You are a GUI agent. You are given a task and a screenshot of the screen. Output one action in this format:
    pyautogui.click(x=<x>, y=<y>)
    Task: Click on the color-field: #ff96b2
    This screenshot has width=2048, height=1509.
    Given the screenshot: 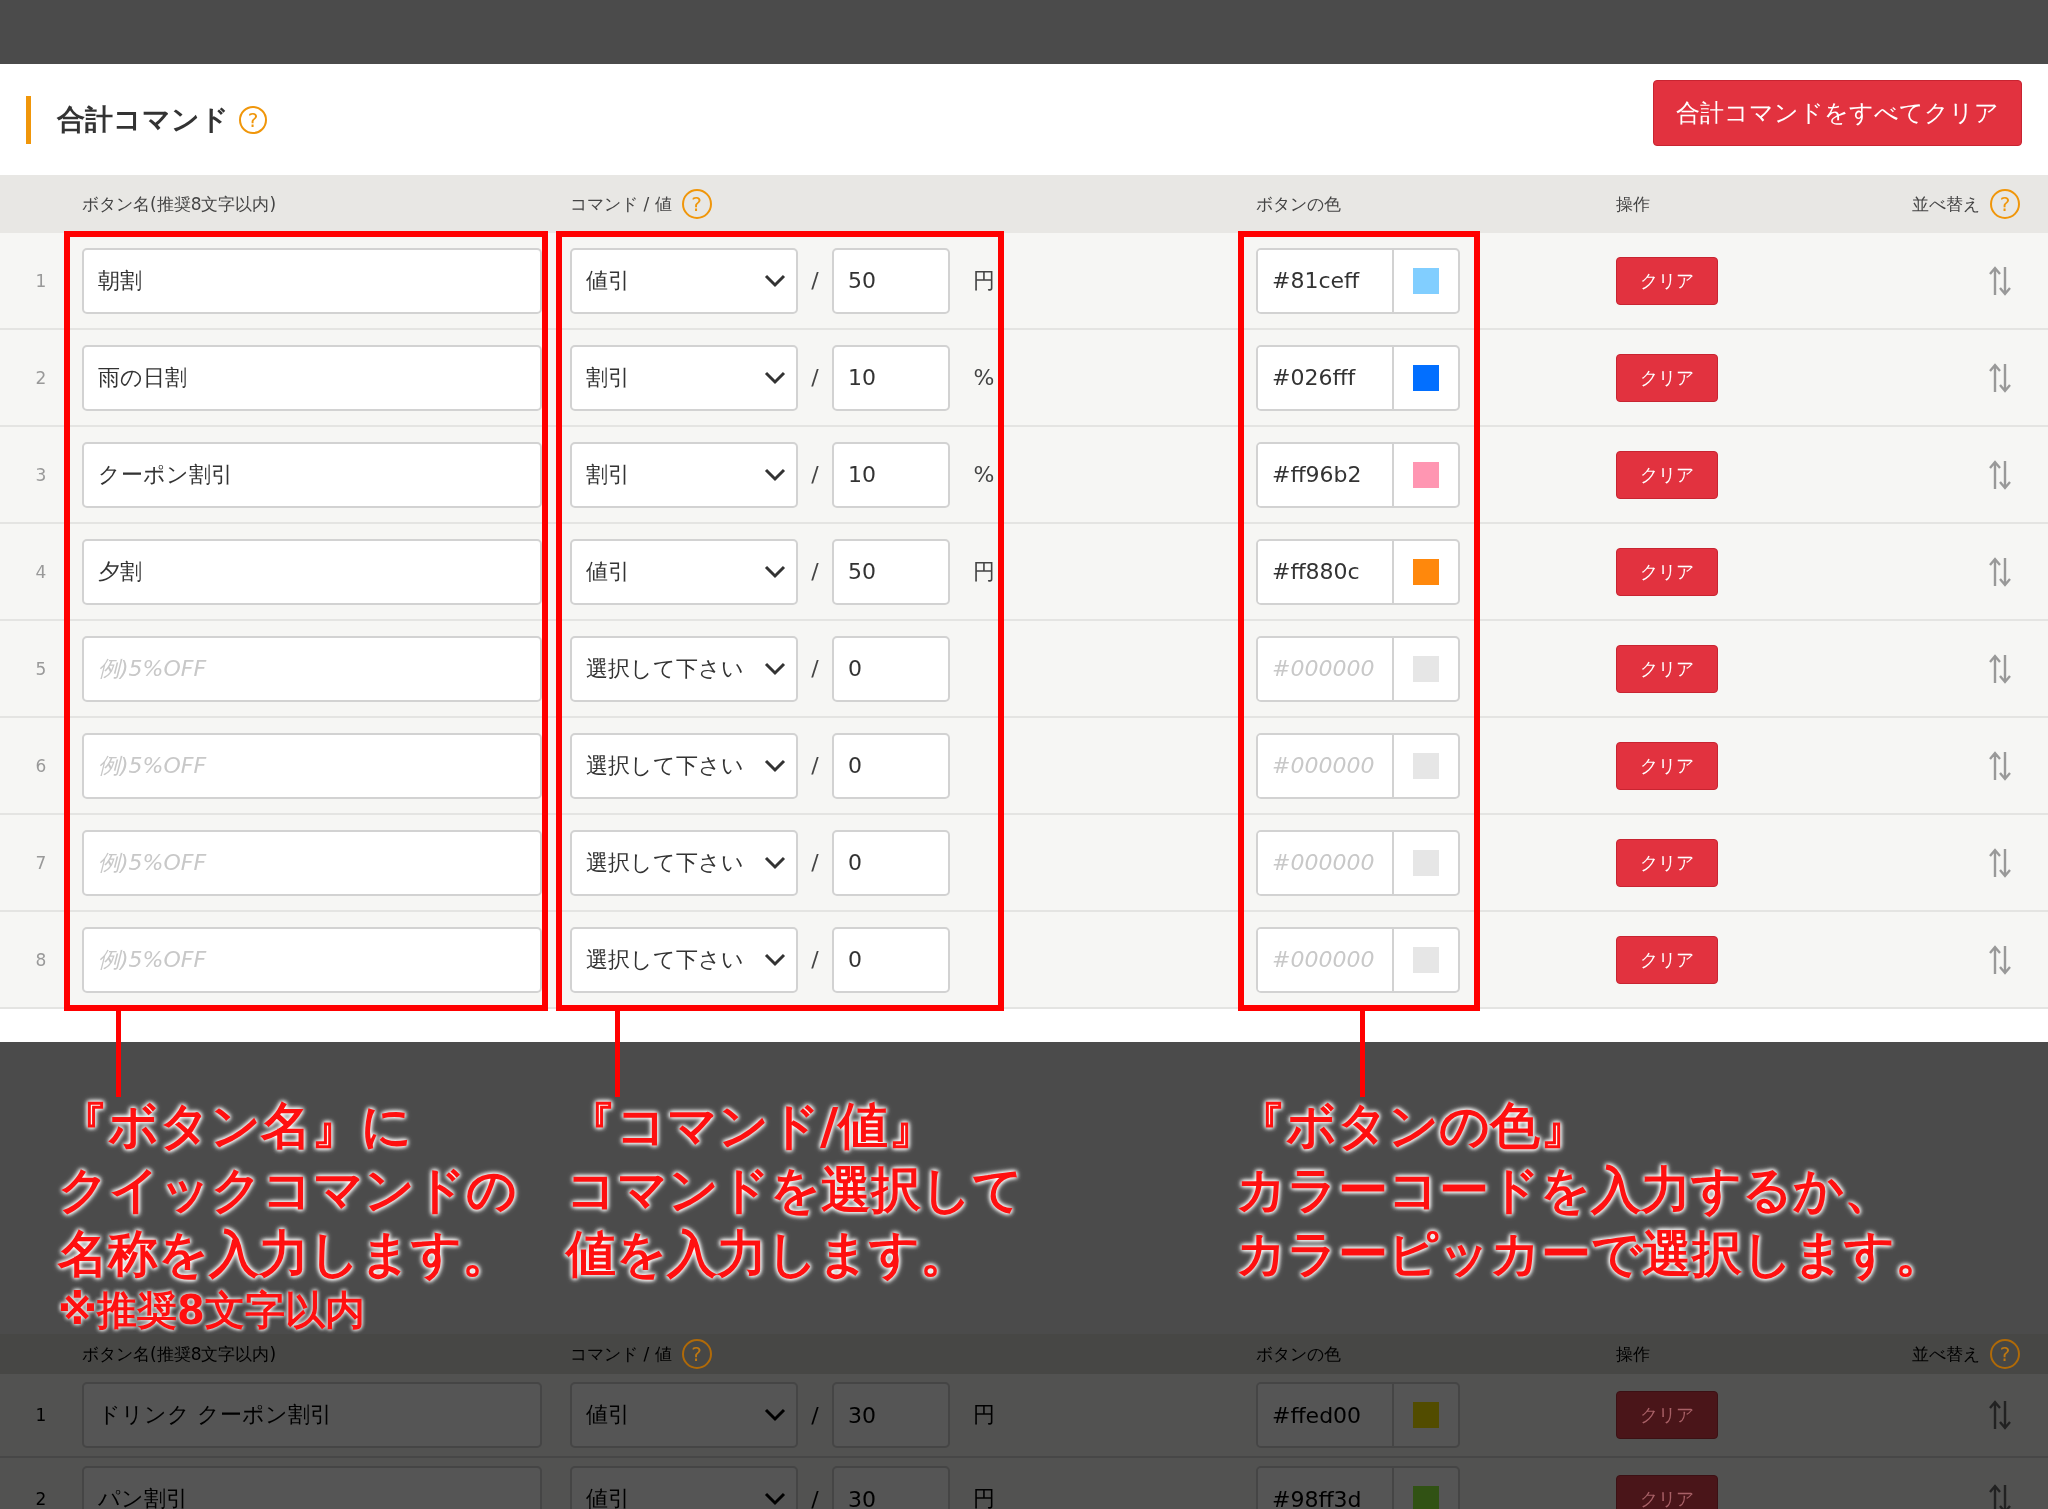 What is the action you would take?
    pyautogui.click(x=1358, y=474)
    